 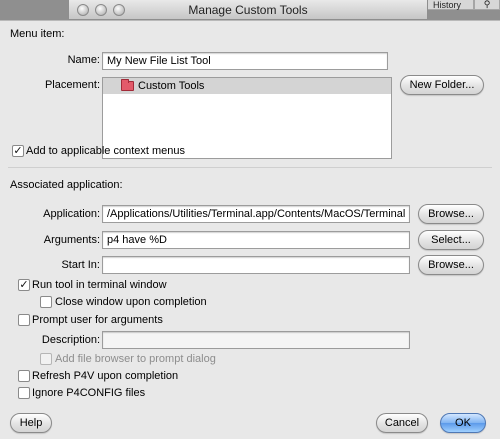 I want to click on close-on-completion-label: Close window upon completion, so click(x=131, y=302).